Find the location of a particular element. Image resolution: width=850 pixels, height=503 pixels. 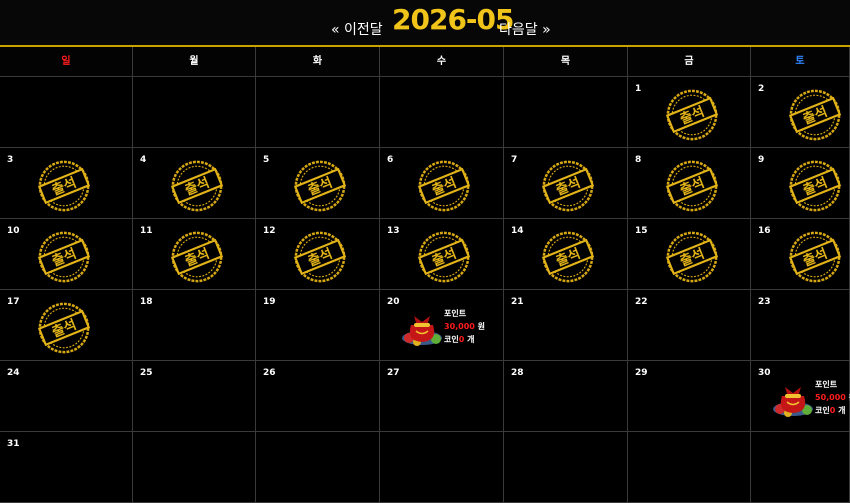

calendar-header: « 이전달 2026-05 다음달 » is located at coordinates (425, 23).